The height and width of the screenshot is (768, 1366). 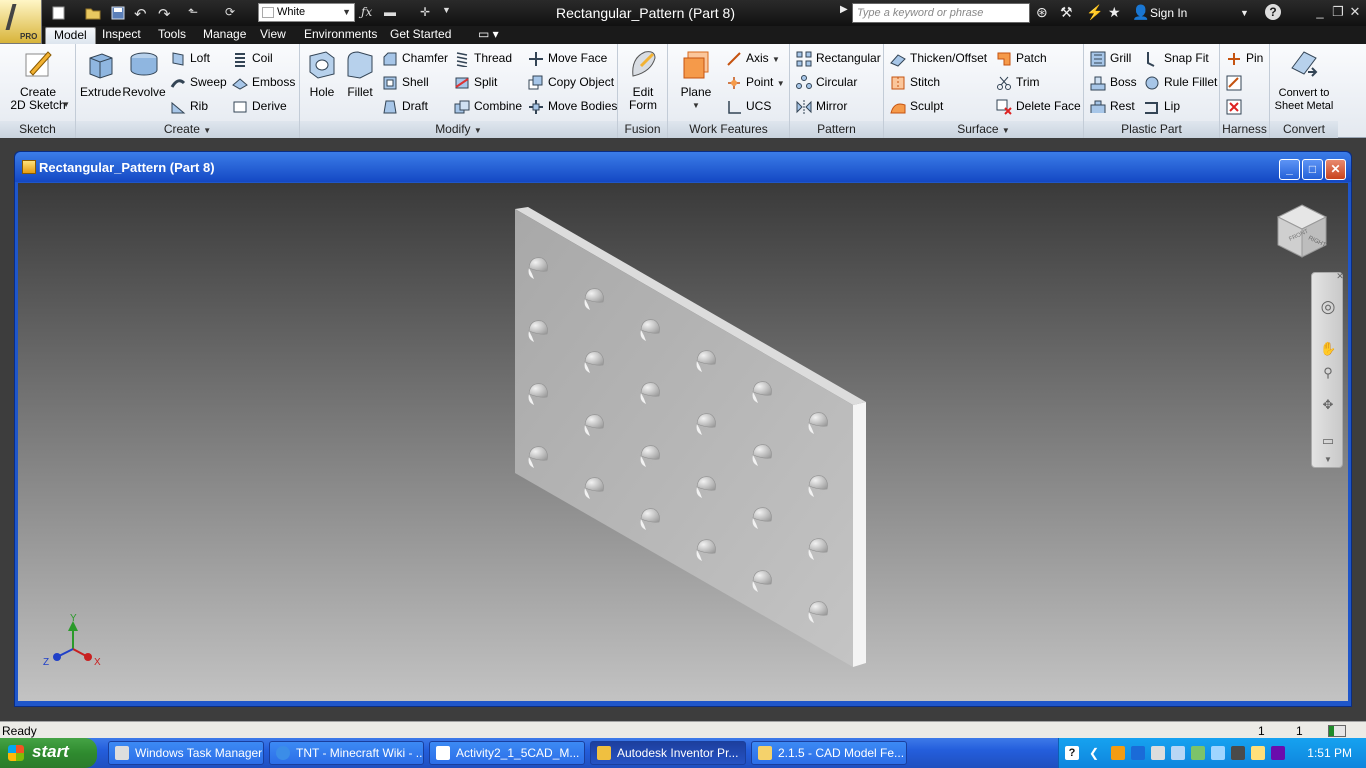 I want to click on rib-button: Rib, so click(x=189, y=107).